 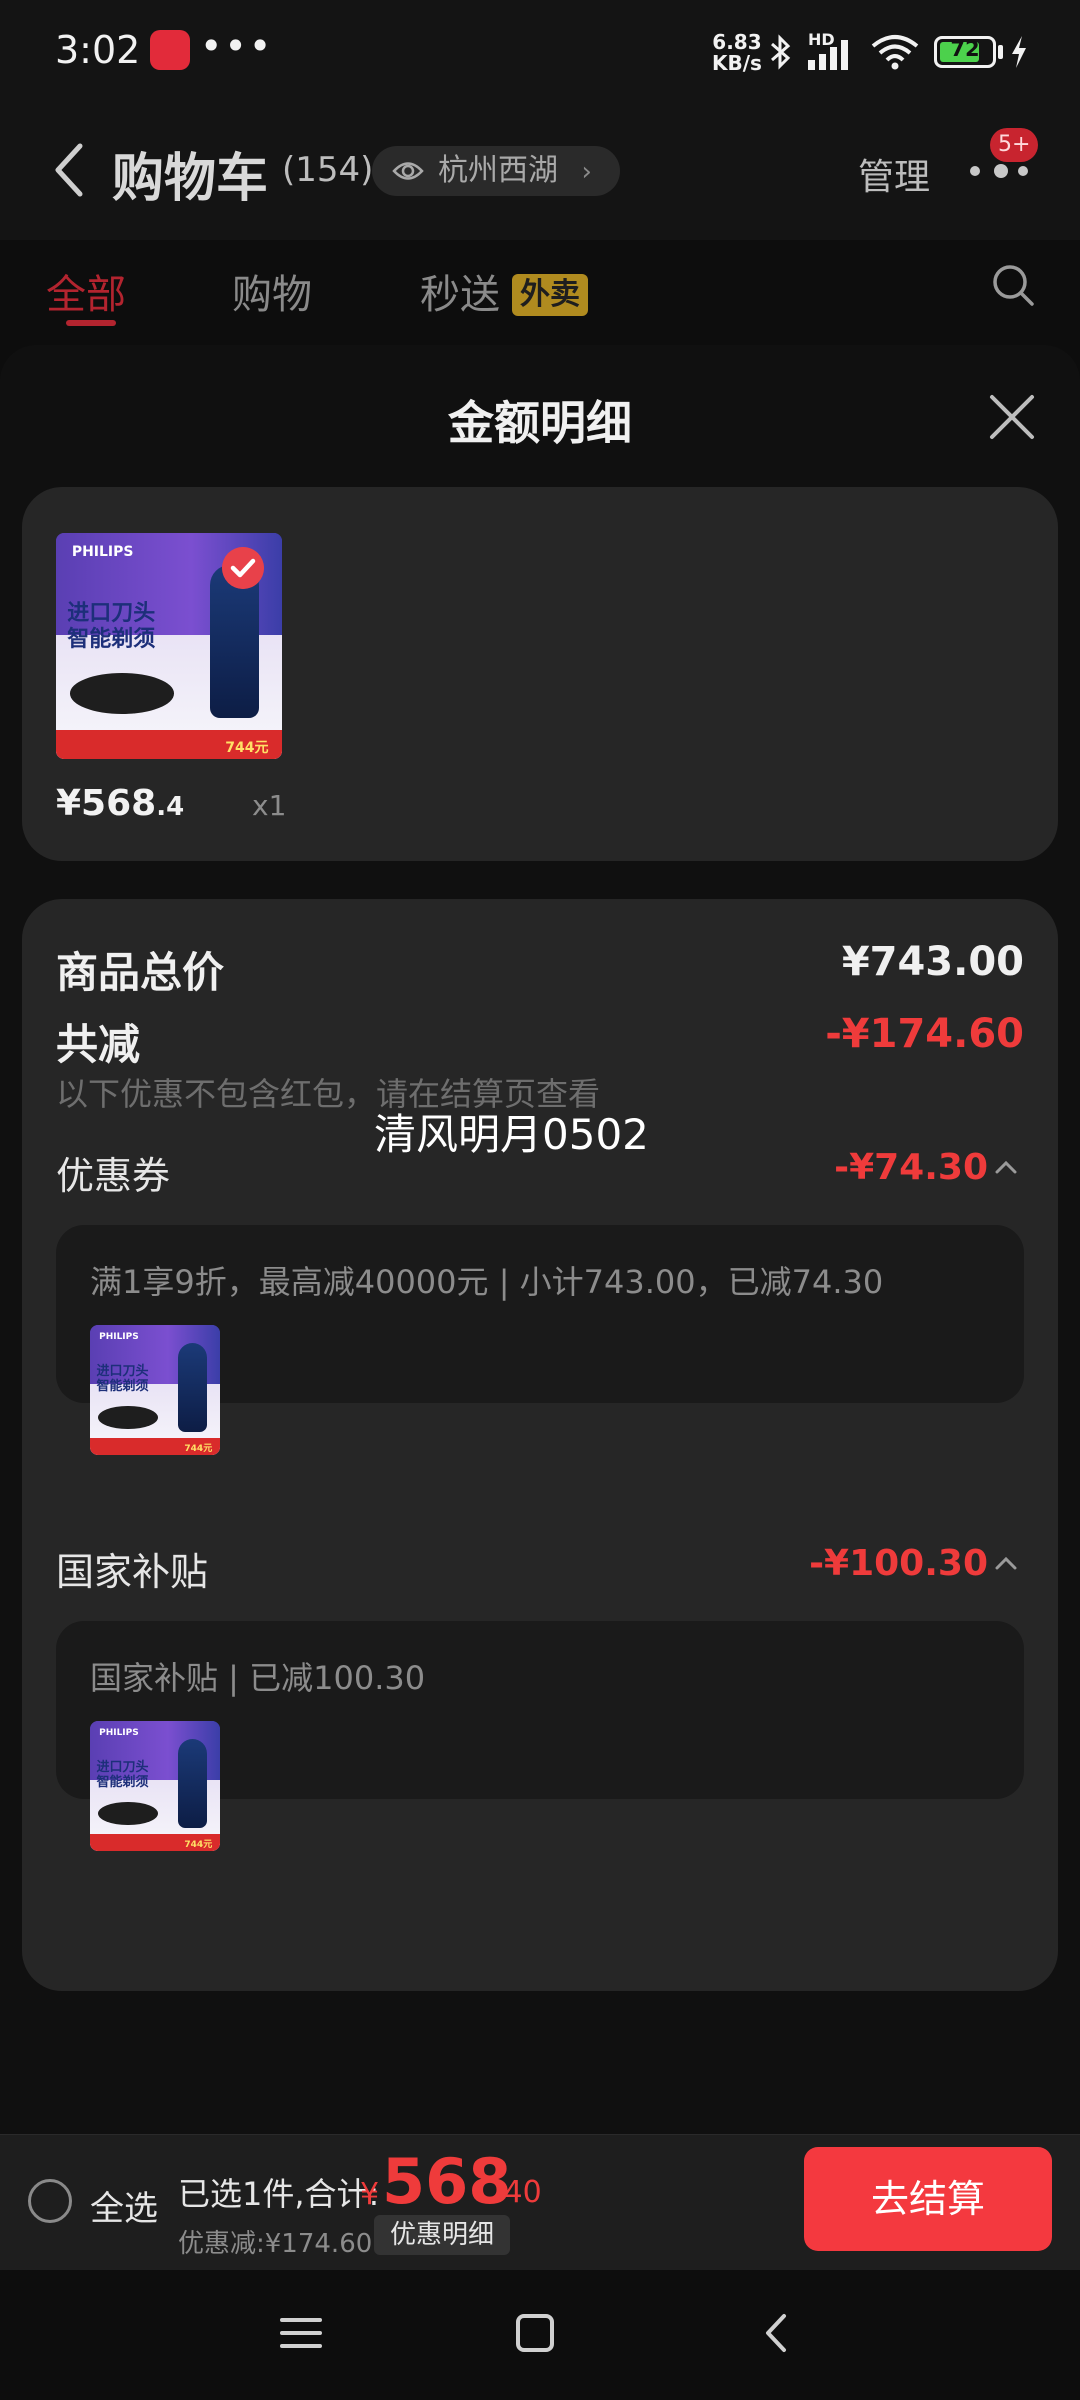 I want to click on system-nav-bar, so click(x=540, y=2335).